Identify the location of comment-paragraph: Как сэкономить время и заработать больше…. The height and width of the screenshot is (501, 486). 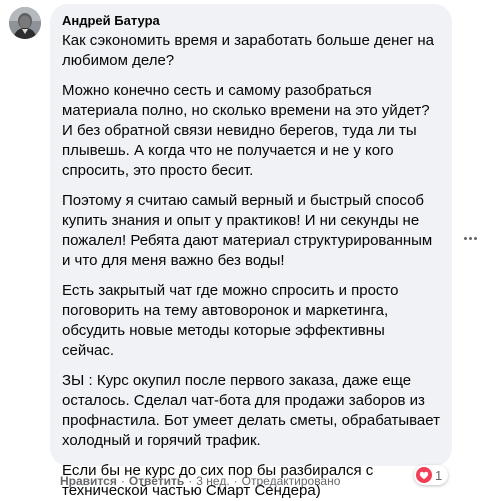
(248, 50).